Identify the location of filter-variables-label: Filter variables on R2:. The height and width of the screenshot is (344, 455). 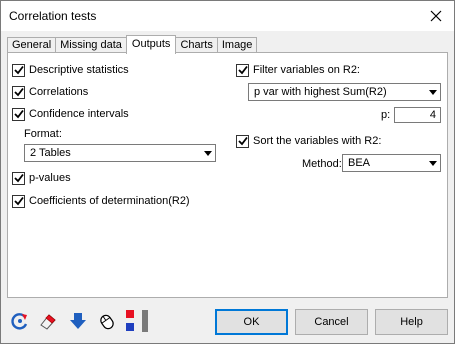
(306, 70).